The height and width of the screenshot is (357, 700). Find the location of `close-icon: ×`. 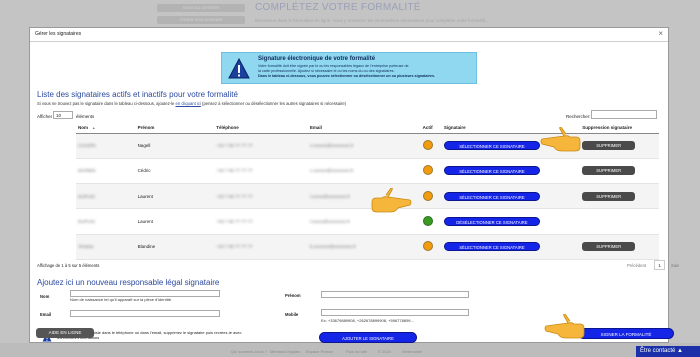

close-icon: × is located at coordinates (660, 33).